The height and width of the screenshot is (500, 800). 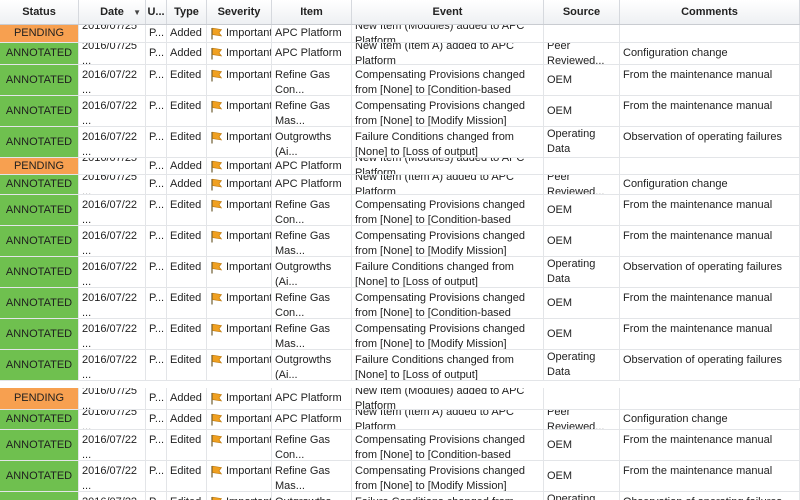 What do you see at coordinates (448, 184) in the screenshot?
I see `event-cell: New Item (Item A) added to APC Platform` at bounding box center [448, 184].